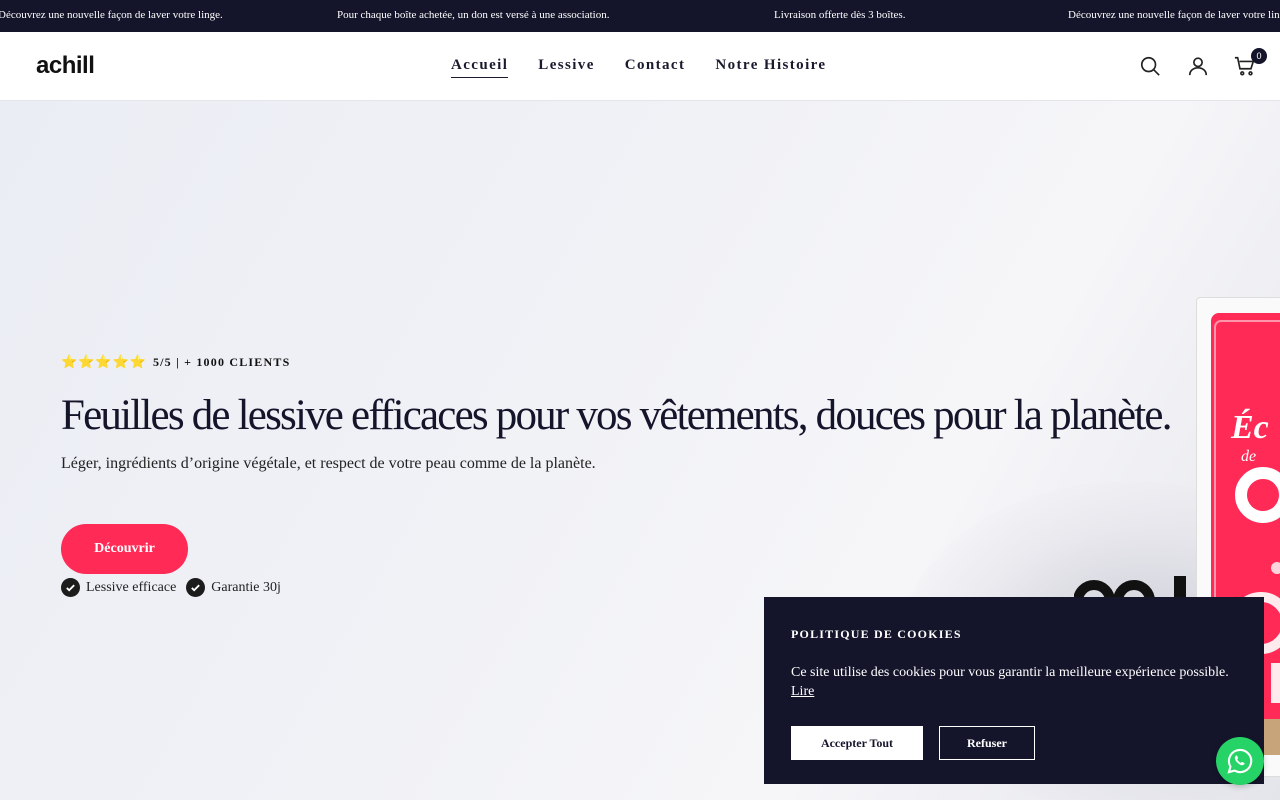 This screenshot has height=800, width=1280. What do you see at coordinates (1150, 66) in the screenshot?
I see `search-icon` at bounding box center [1150, 66].